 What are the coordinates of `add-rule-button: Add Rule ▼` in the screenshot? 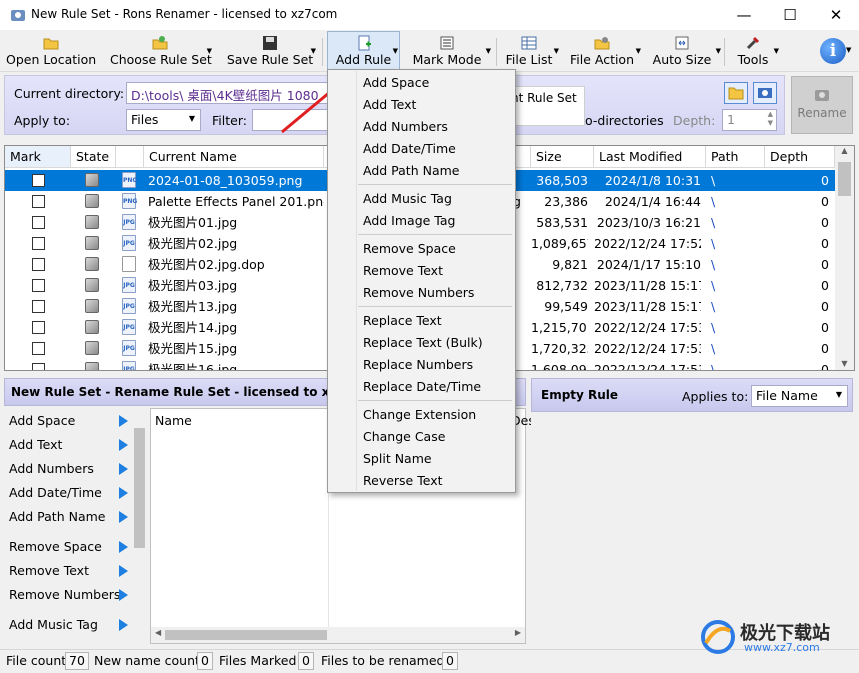 It's located at (363, 51).